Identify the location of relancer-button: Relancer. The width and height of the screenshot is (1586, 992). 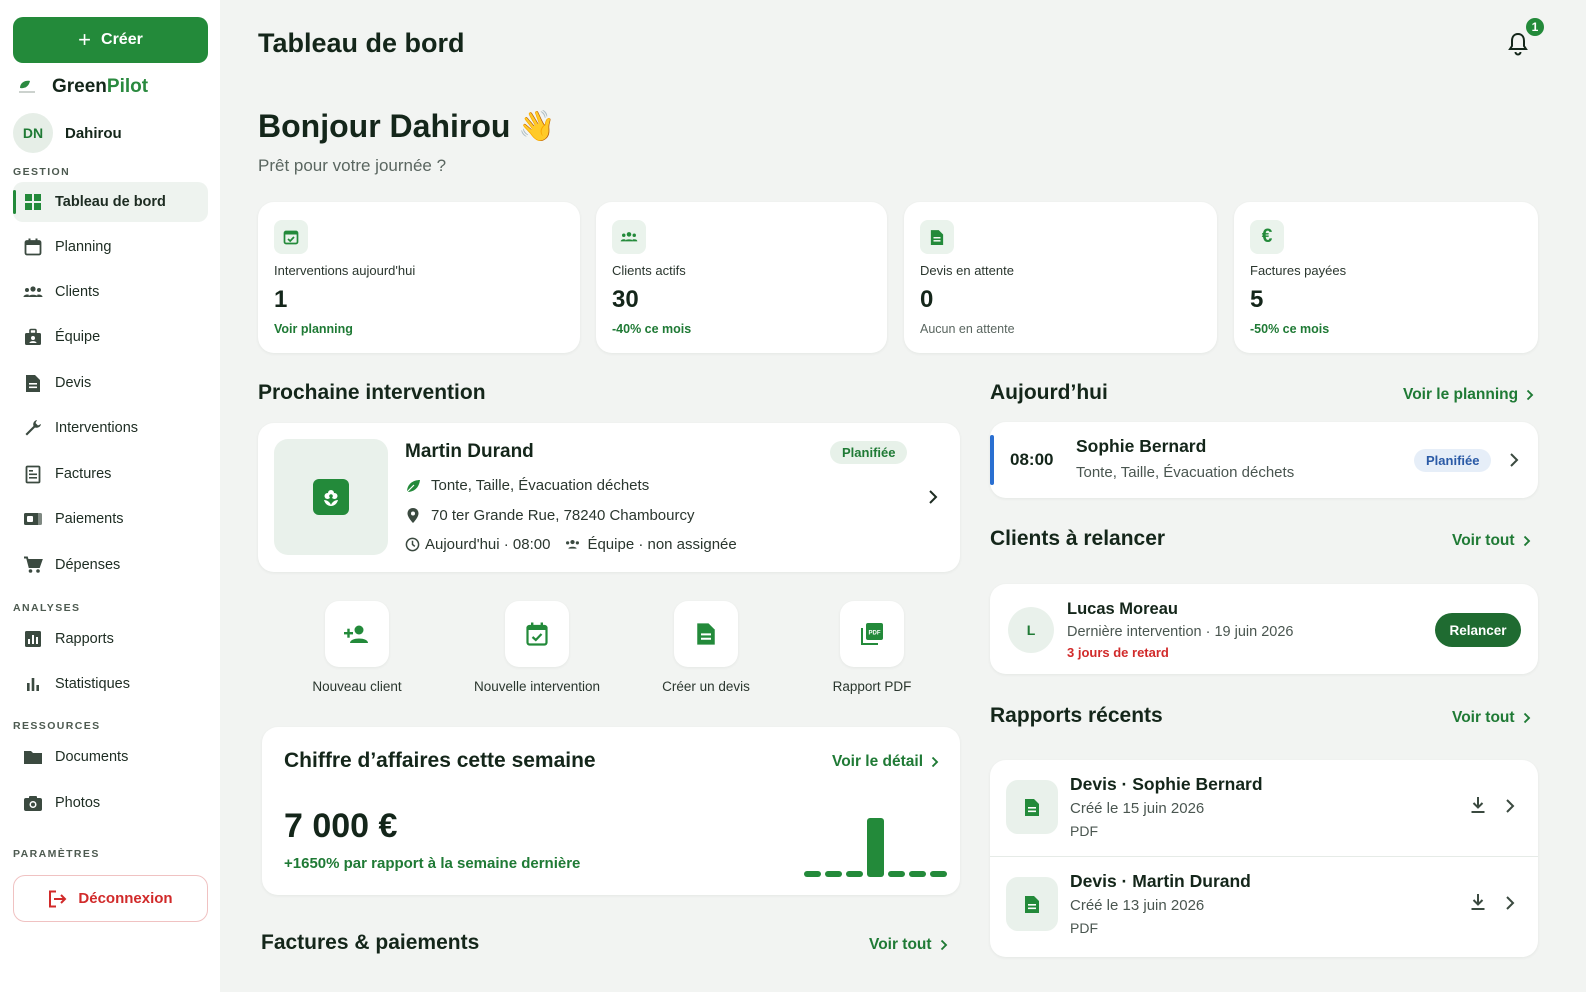
(1478, 630).